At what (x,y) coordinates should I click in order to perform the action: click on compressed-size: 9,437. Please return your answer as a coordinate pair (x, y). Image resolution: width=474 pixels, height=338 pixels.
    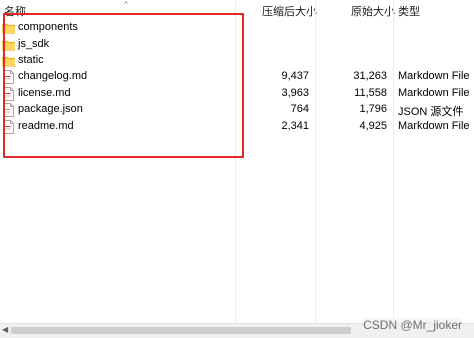
    Looking at the image, I should click on (295, 76).